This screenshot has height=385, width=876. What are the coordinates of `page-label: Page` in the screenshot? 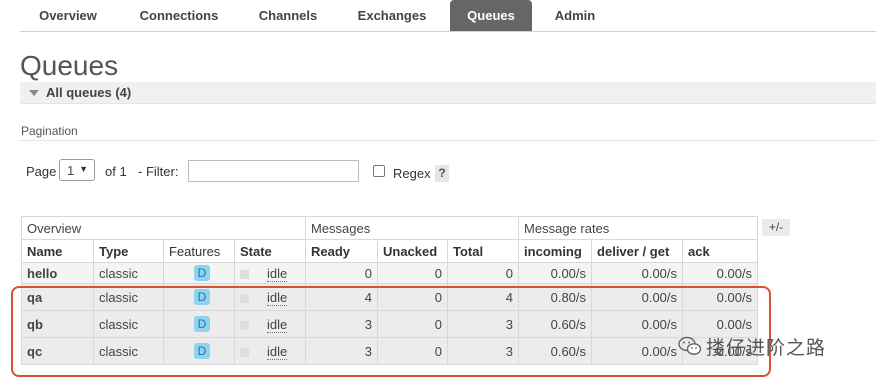 It's located at (41, 171).